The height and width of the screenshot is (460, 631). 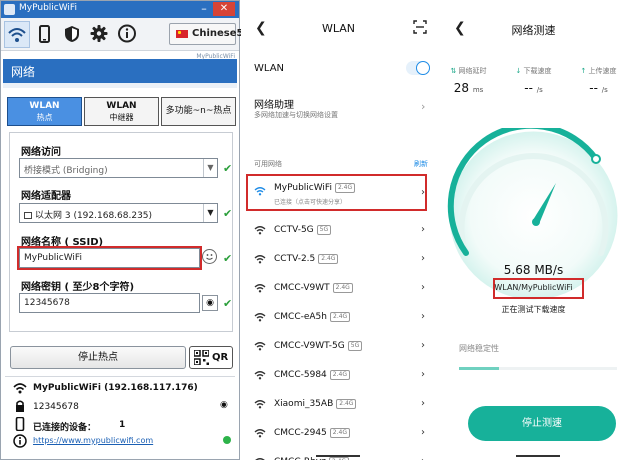 I want to click on network-item: Xiaomi_35AB 2.4G ›, so click(x=338, y=405).